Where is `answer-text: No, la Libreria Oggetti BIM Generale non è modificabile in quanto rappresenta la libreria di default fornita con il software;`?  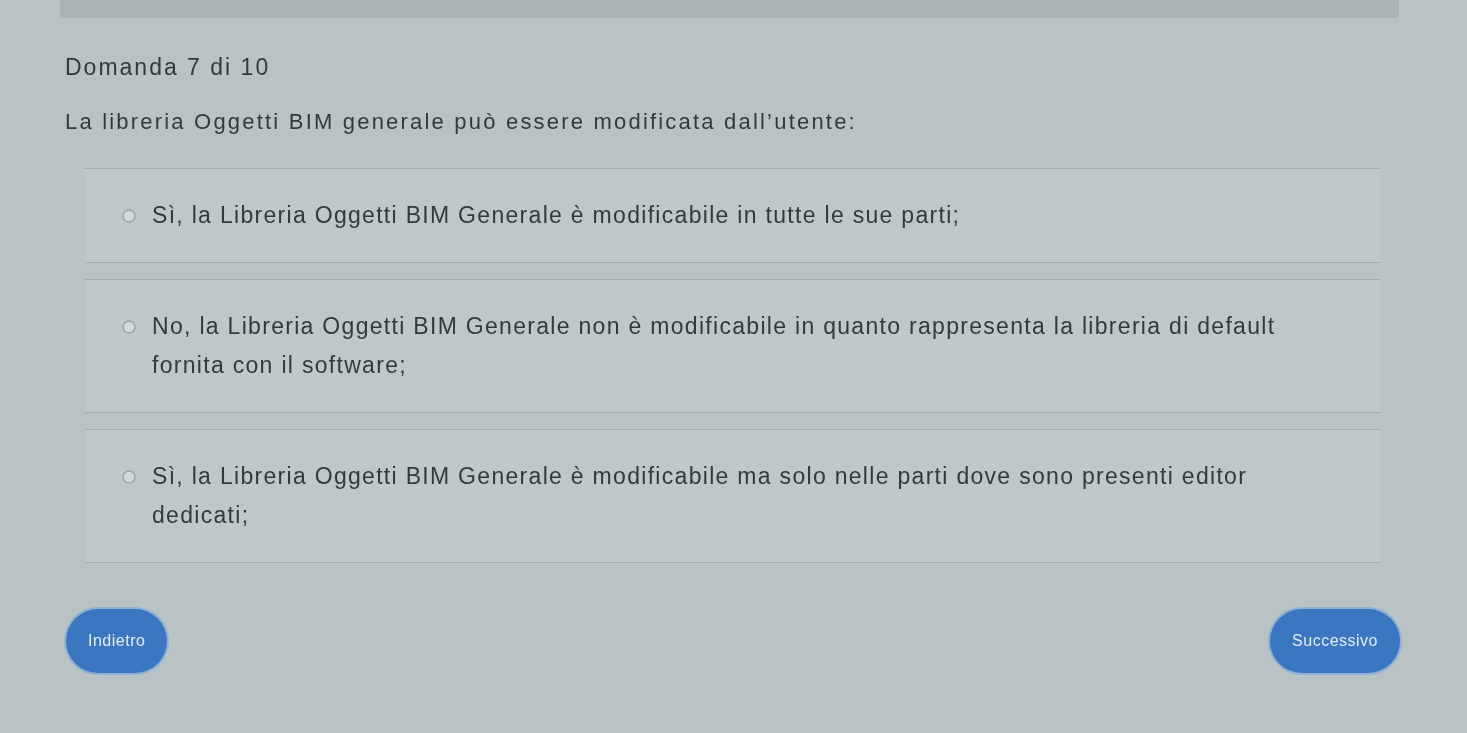 answer-text: No, la Libreria Oggetti BIM Generale non è modificabile in quanto rappresenta la libreria di default fornita con il software; is located at coordinates (714, 346).